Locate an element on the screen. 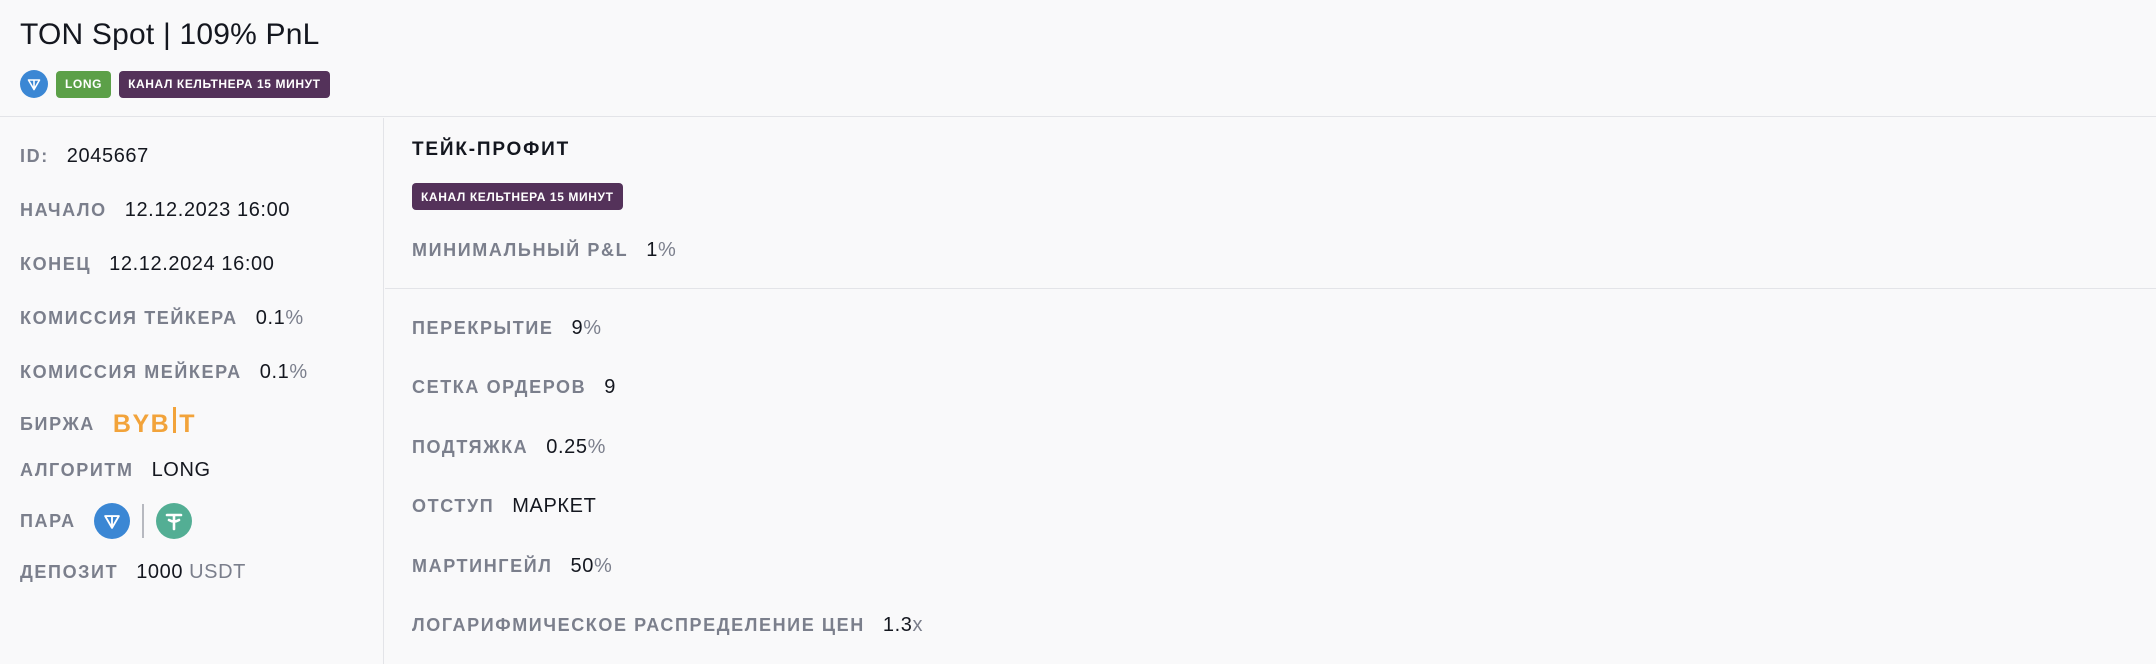  detail-taker-fee: КОМИССИЯ ТЕЙКЕРА 0.1% is located at coordinates (162, 318).